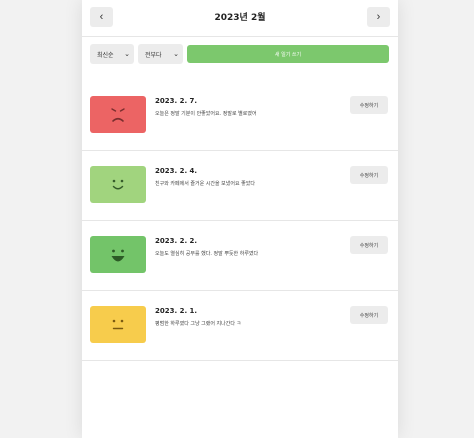 This screenshot has height=438, width=474. I want to click on chevron-right-icon: ›, so click(378, 17).